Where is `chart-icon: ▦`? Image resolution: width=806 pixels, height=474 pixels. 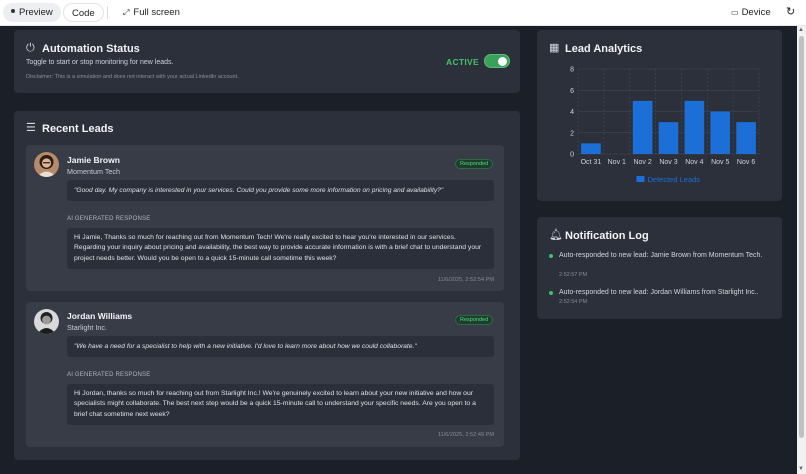
chart-icon: ▦ is located at coordinates (554, 48).